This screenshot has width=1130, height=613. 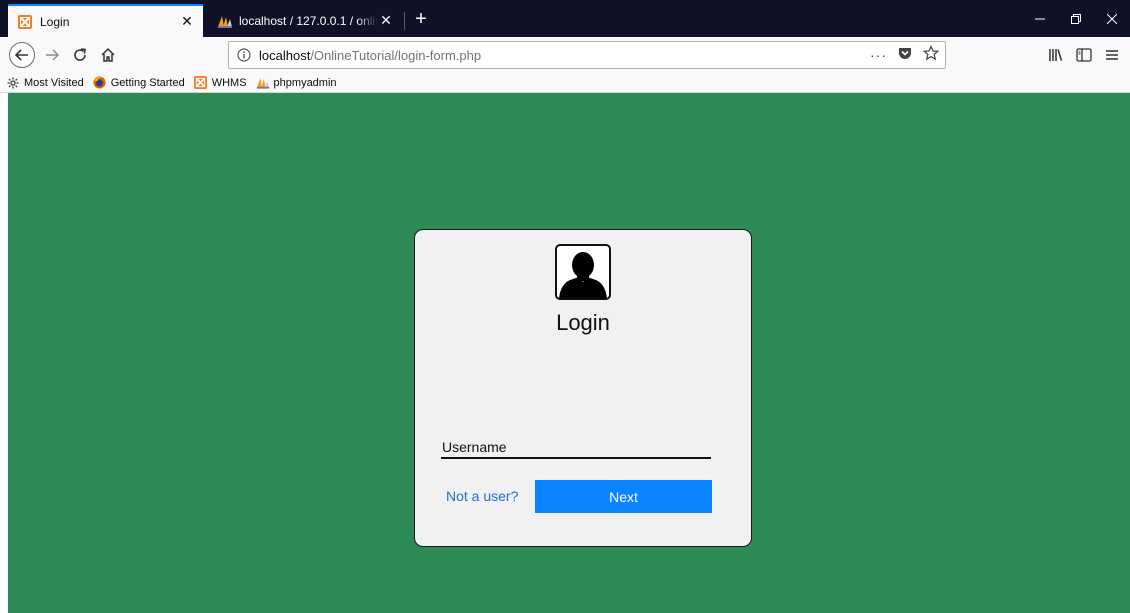 I want to click on new-tab-plus-icon: +, so click(x=421, y=20).